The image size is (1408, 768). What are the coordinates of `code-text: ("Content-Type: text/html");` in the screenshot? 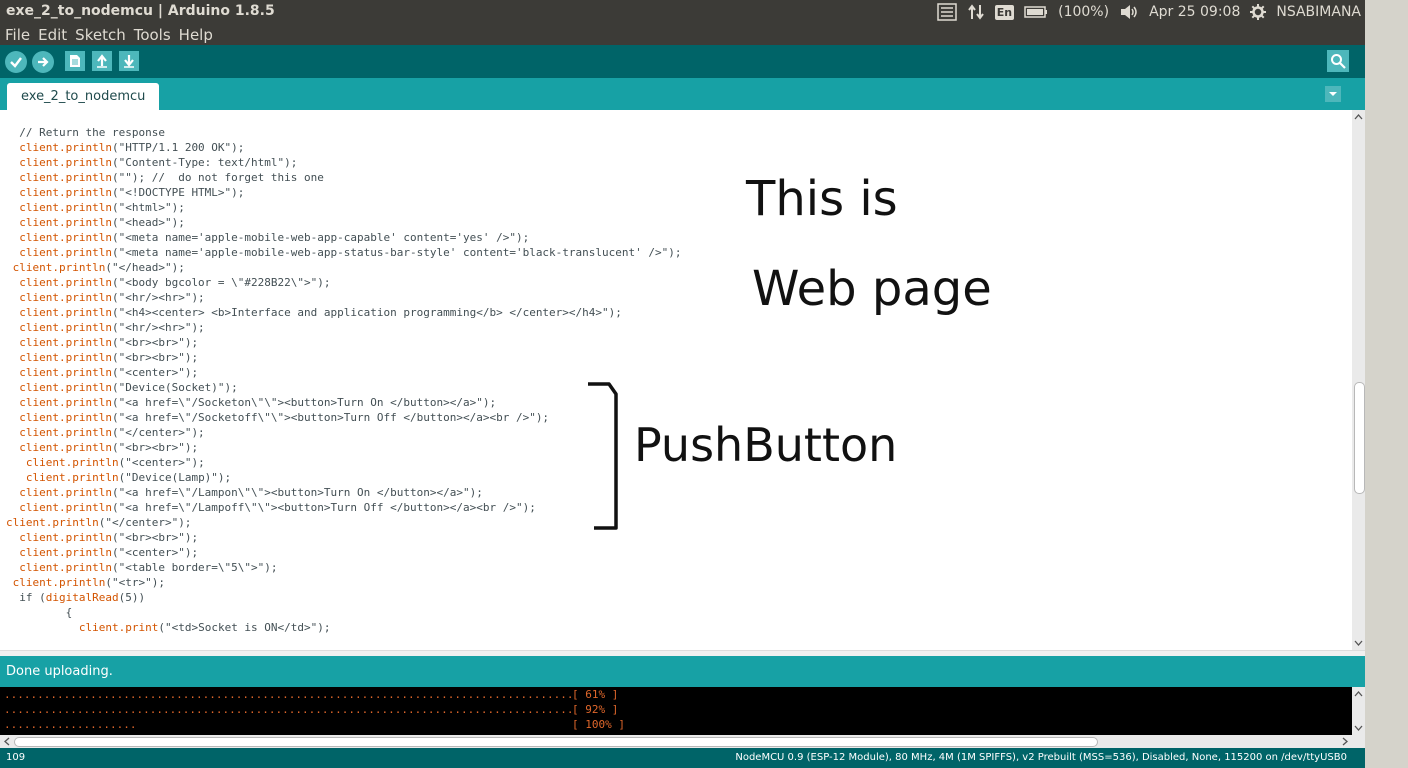 It's located at (204, 162).